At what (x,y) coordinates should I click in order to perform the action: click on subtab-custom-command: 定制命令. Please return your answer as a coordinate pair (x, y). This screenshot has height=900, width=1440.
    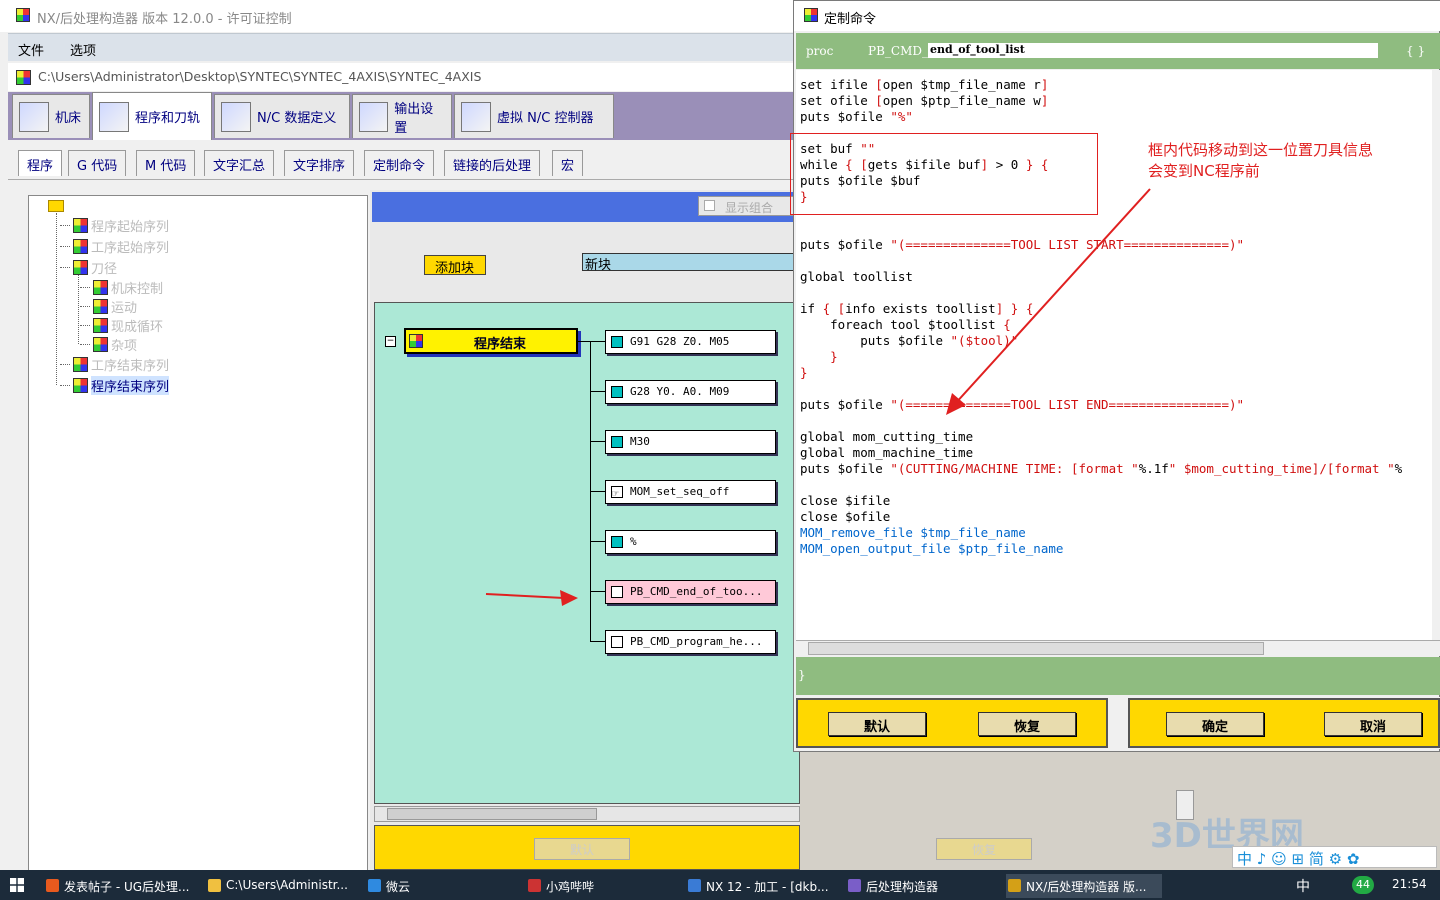
    Looking at the image, I should click on (399, 163).